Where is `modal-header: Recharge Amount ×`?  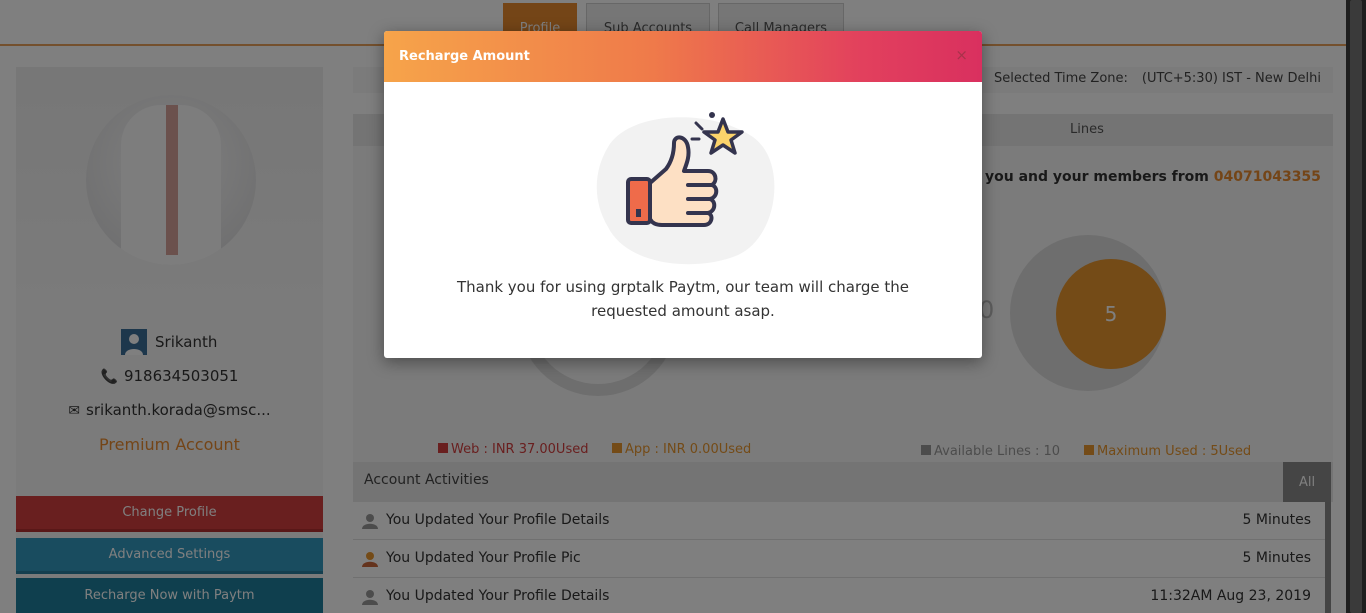 modal-header: Recharge Amount × is located at coordinates (683, 56).